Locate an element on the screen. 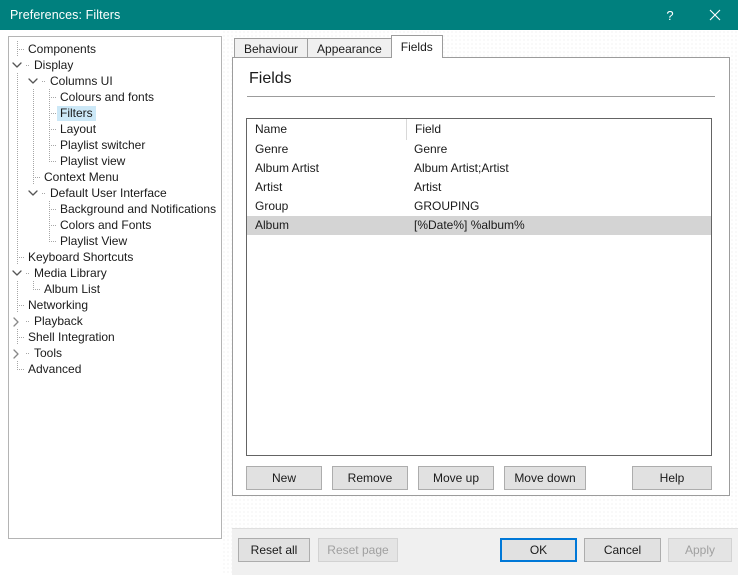 Image resolution: width=738 pixels, height=575 pixels. title-divider is located at coordinates (481, 96).